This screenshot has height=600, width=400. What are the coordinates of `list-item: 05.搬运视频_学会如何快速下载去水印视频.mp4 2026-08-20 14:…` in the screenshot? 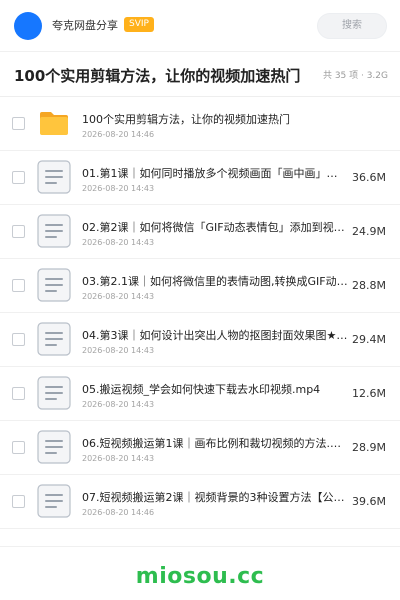 It's located at (200, 394).